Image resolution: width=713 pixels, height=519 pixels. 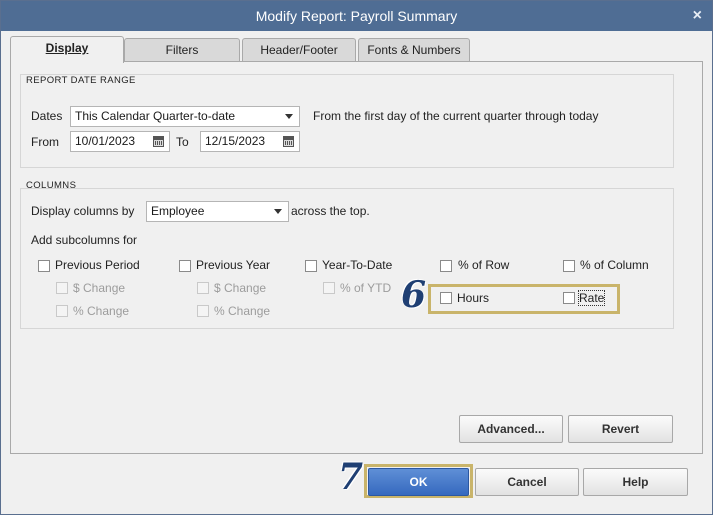 What do you see at coordinates (357, 265) in the screenshot?
I see `year-to-date-label: Year-To-Date` at bounding box center [357, 265].